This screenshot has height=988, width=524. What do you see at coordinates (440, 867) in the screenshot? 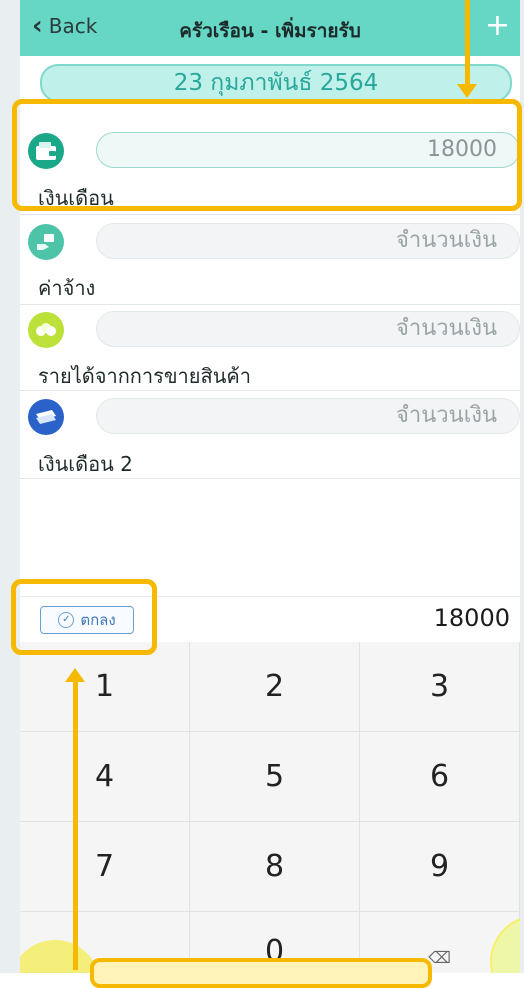
I see `key-9: 9` at bounding box center [440, 867].